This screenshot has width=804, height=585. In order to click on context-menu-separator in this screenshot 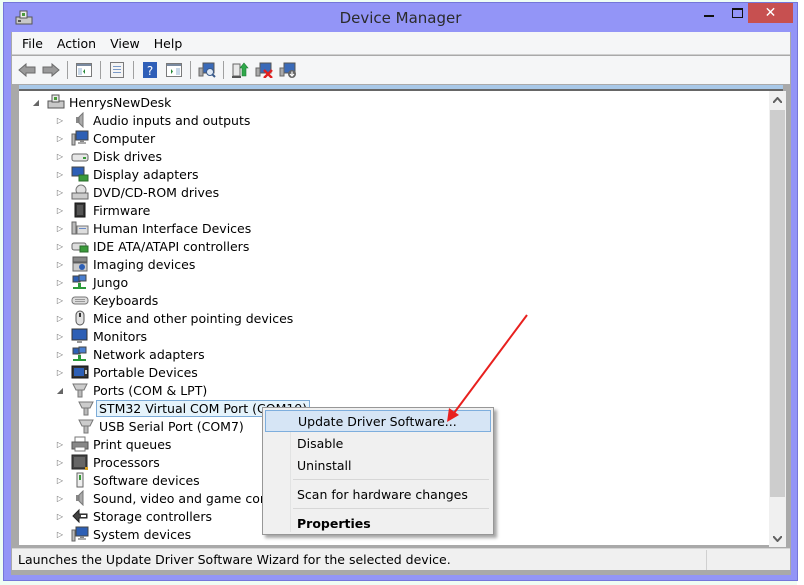, I will do `click(391, 479)`.